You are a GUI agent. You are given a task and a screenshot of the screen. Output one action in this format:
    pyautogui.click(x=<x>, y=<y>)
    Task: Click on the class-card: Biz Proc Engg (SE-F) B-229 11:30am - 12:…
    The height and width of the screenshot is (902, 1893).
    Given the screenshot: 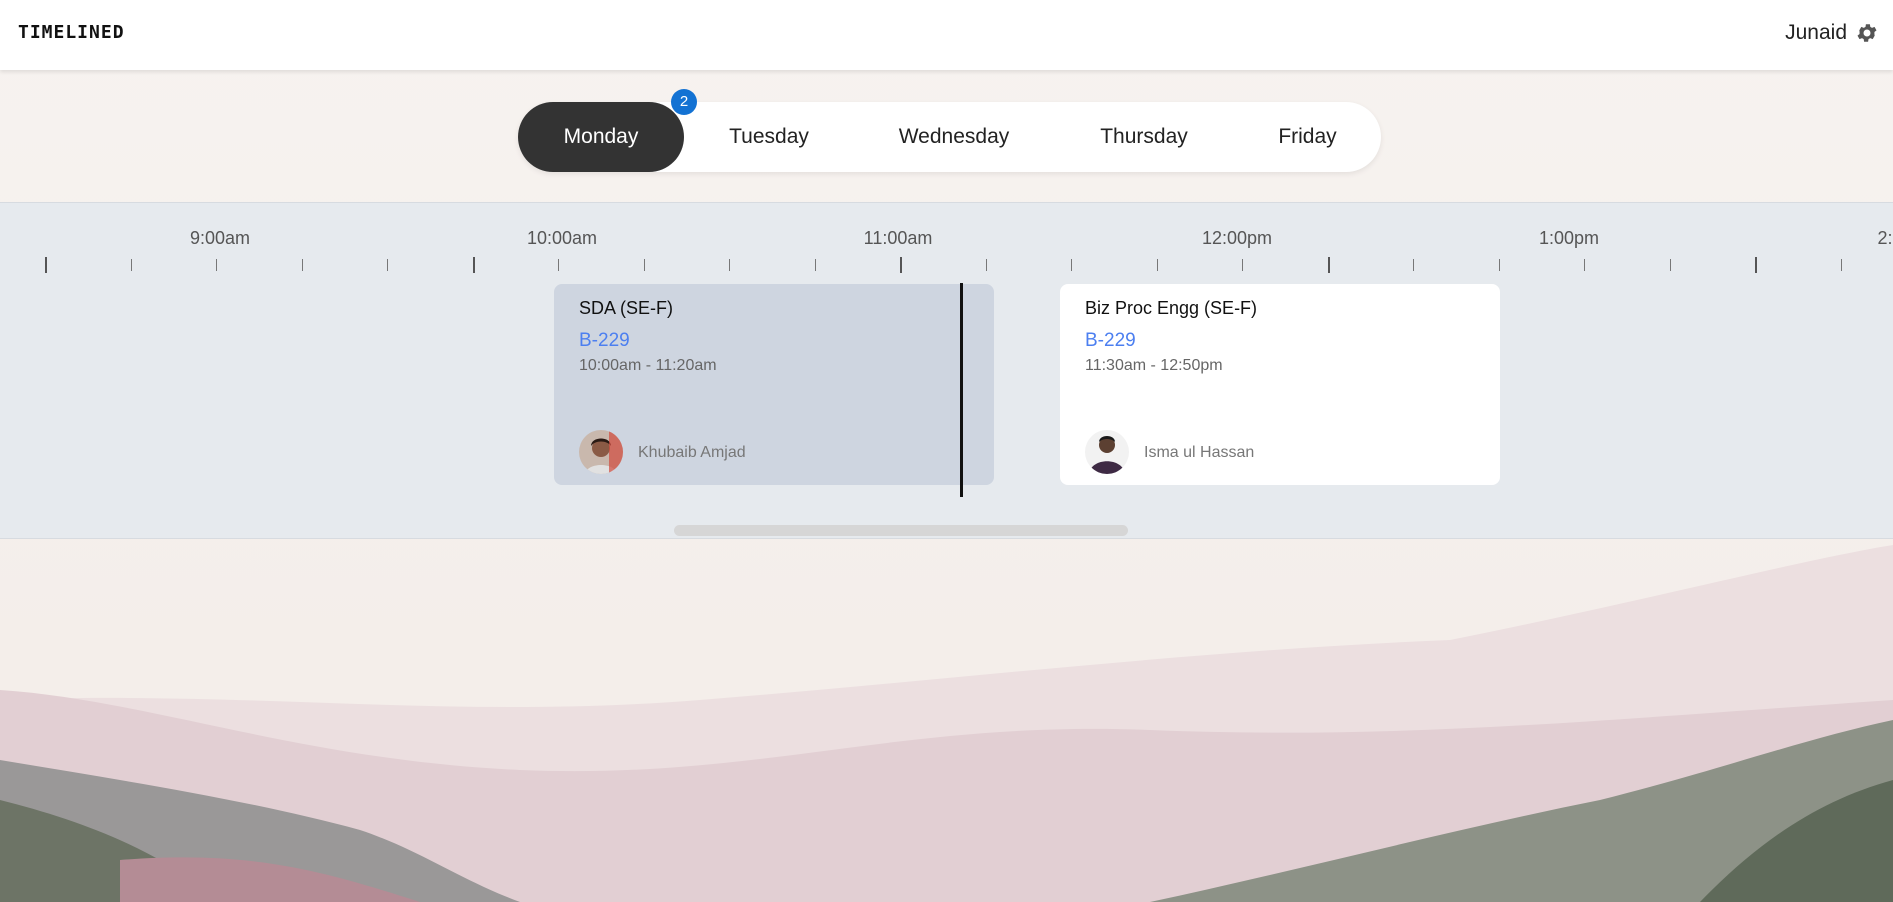 What is the action you would take?
    pyautogui.click(x=1280, y=384)
    